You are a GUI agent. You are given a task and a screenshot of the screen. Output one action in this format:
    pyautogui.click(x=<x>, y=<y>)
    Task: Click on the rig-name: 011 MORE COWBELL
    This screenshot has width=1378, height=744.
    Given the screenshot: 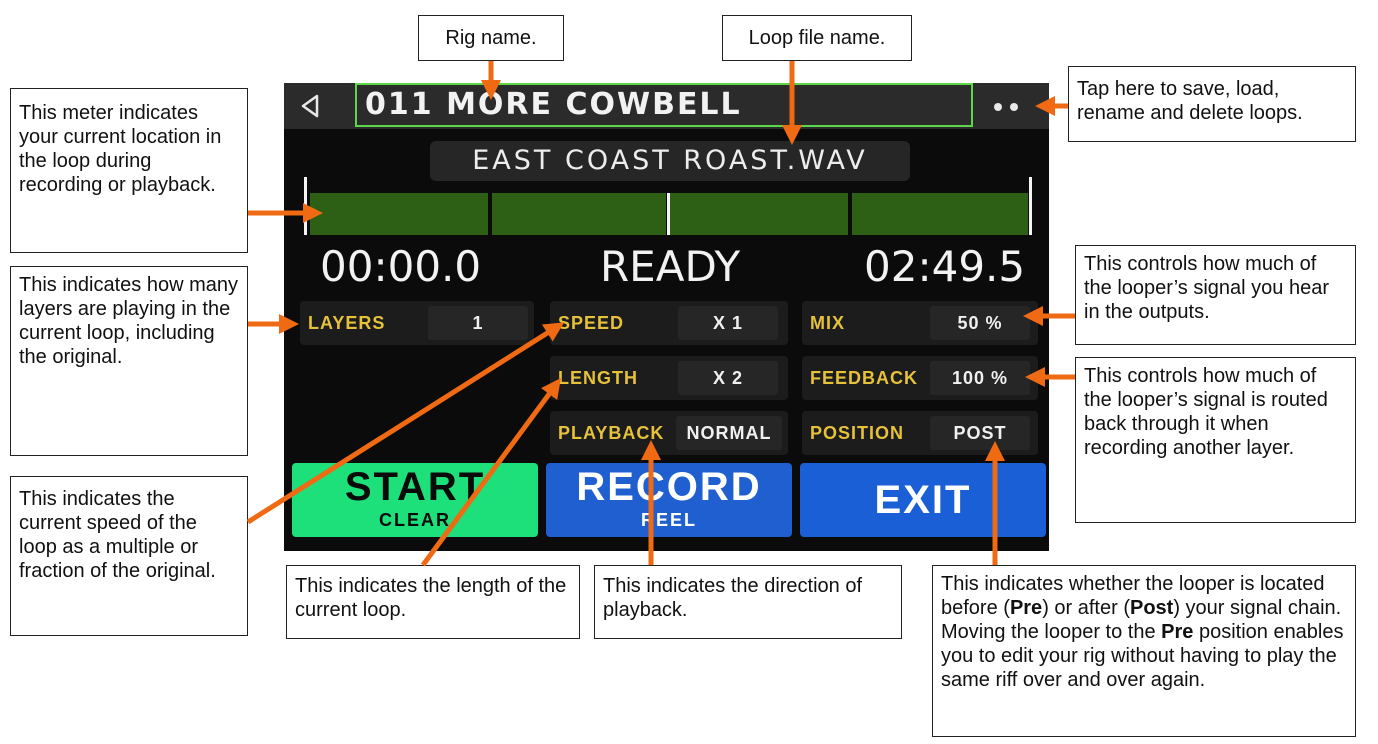 What is the action you would take?
    pyautogui.click(x=664, y=105)
    